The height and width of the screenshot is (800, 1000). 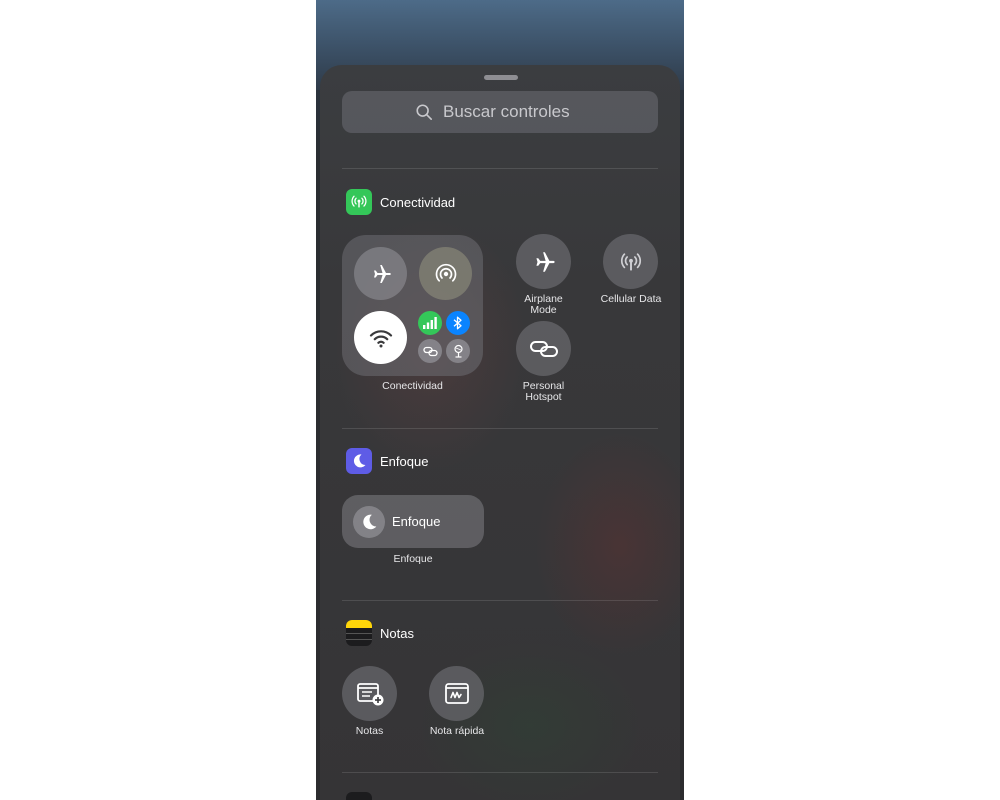 I want to click on wifi-icon, so click(x=380, y=338).